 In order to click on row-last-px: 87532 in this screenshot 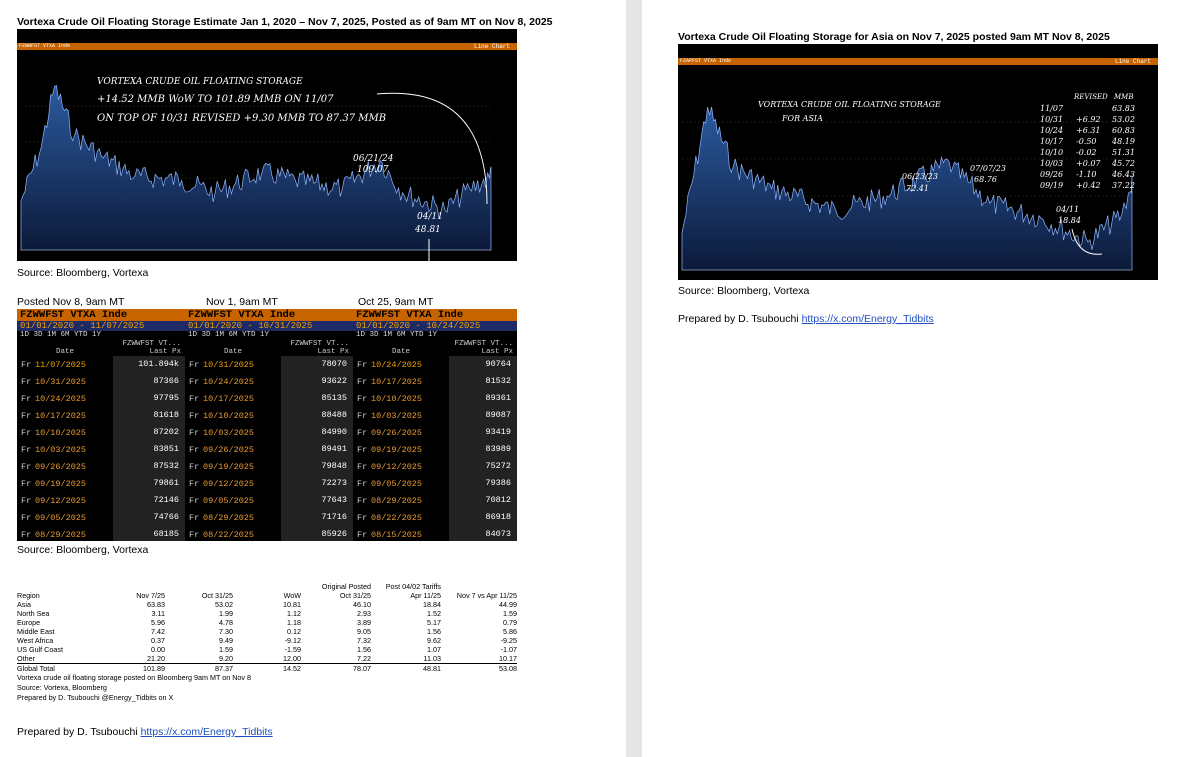, I will do `click(149, 466)`.